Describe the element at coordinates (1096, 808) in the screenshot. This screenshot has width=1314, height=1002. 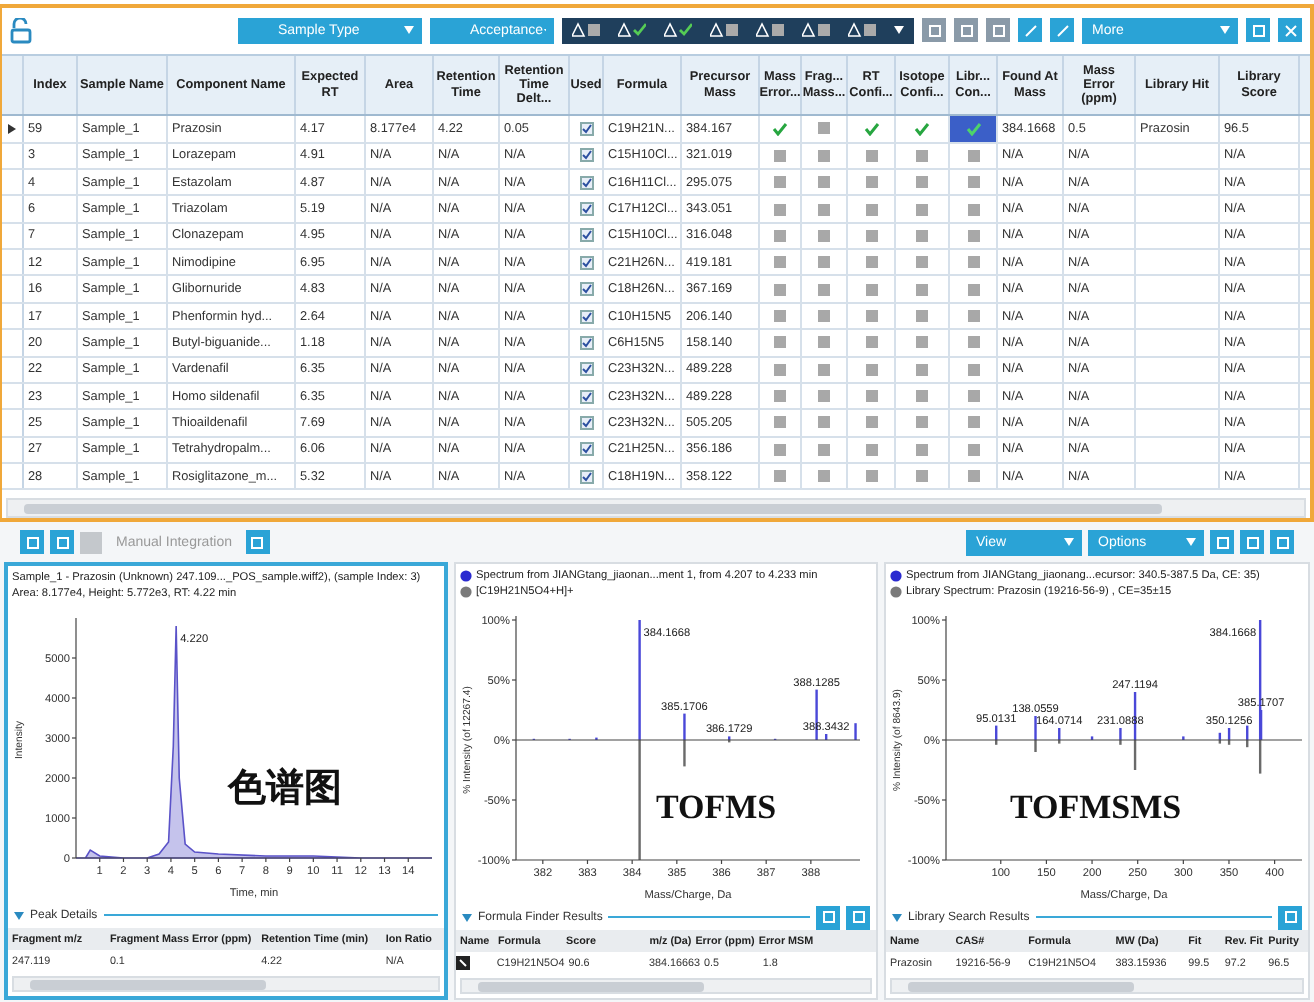
I see `overlay-label: TOFMSMS` at that location.